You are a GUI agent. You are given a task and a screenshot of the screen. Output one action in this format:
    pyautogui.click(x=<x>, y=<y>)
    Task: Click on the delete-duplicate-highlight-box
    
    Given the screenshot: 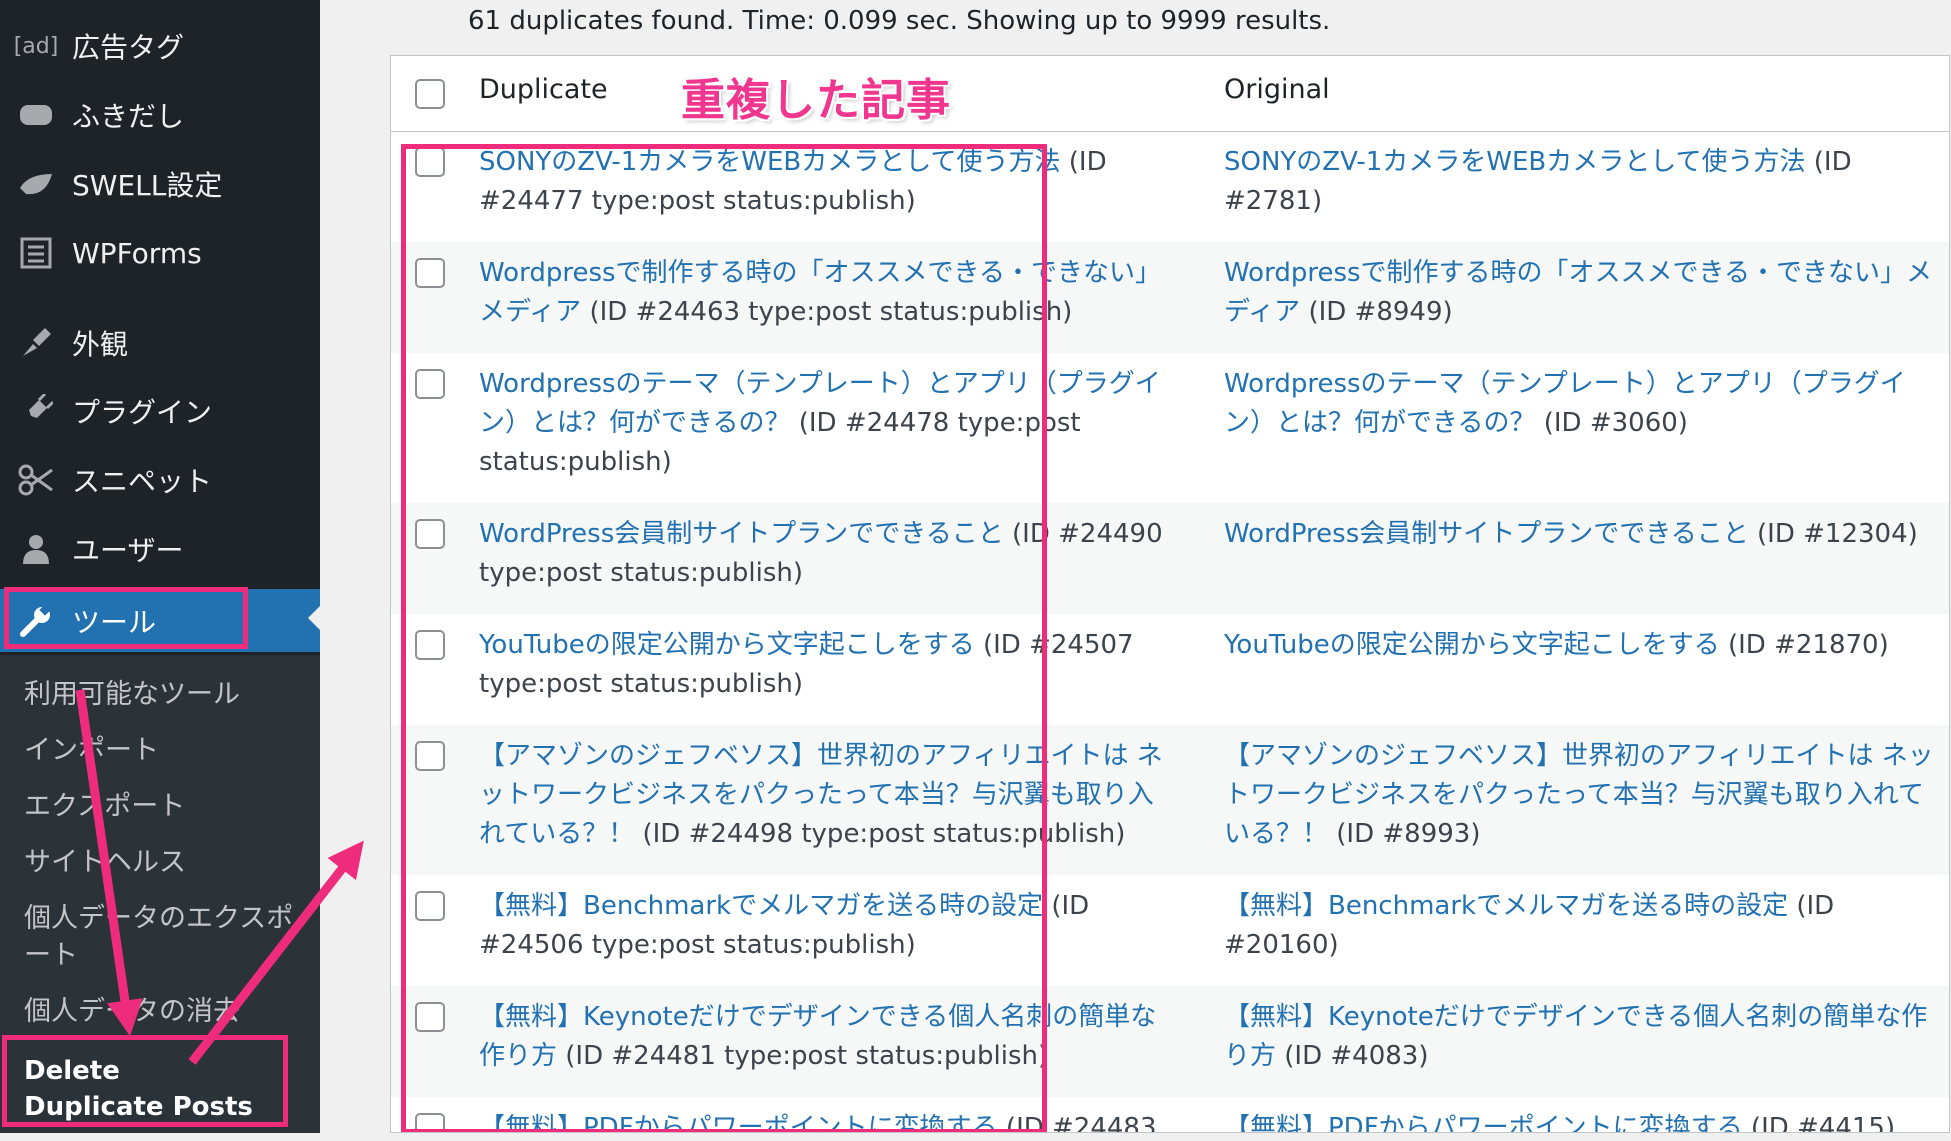 What is the action you would take?
    pyautogui.click(x=145, y=1081)
    